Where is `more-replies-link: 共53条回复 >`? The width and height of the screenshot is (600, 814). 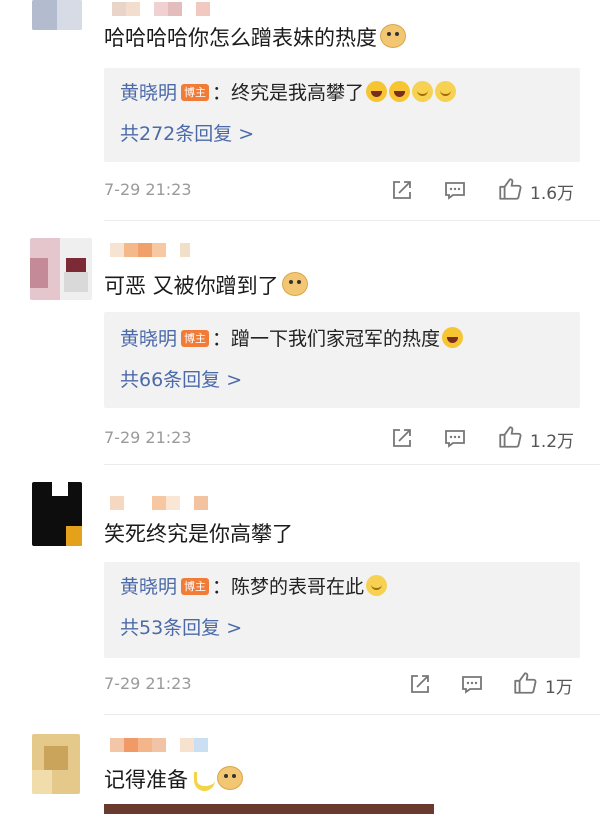 more-replies-link: 共53条回复 > is located at coordinates (181, 628).